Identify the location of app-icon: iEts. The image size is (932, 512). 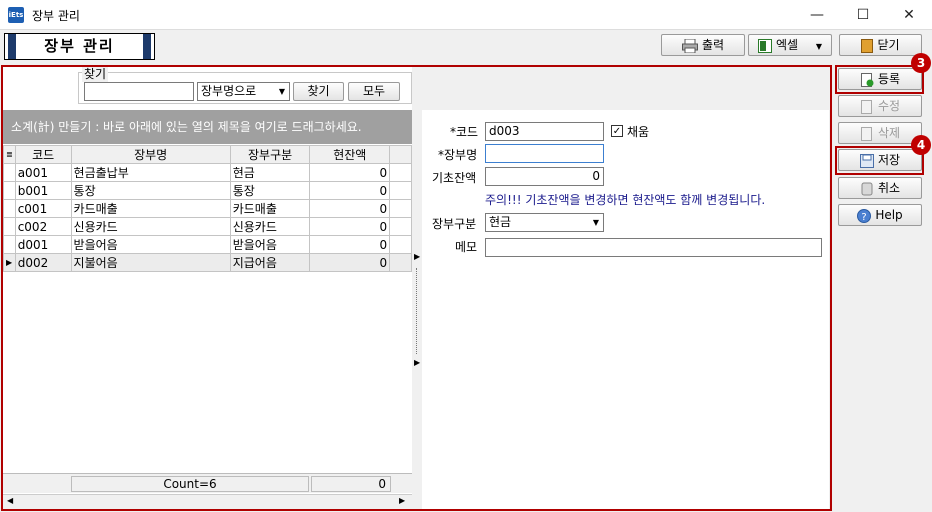
(16, 15).